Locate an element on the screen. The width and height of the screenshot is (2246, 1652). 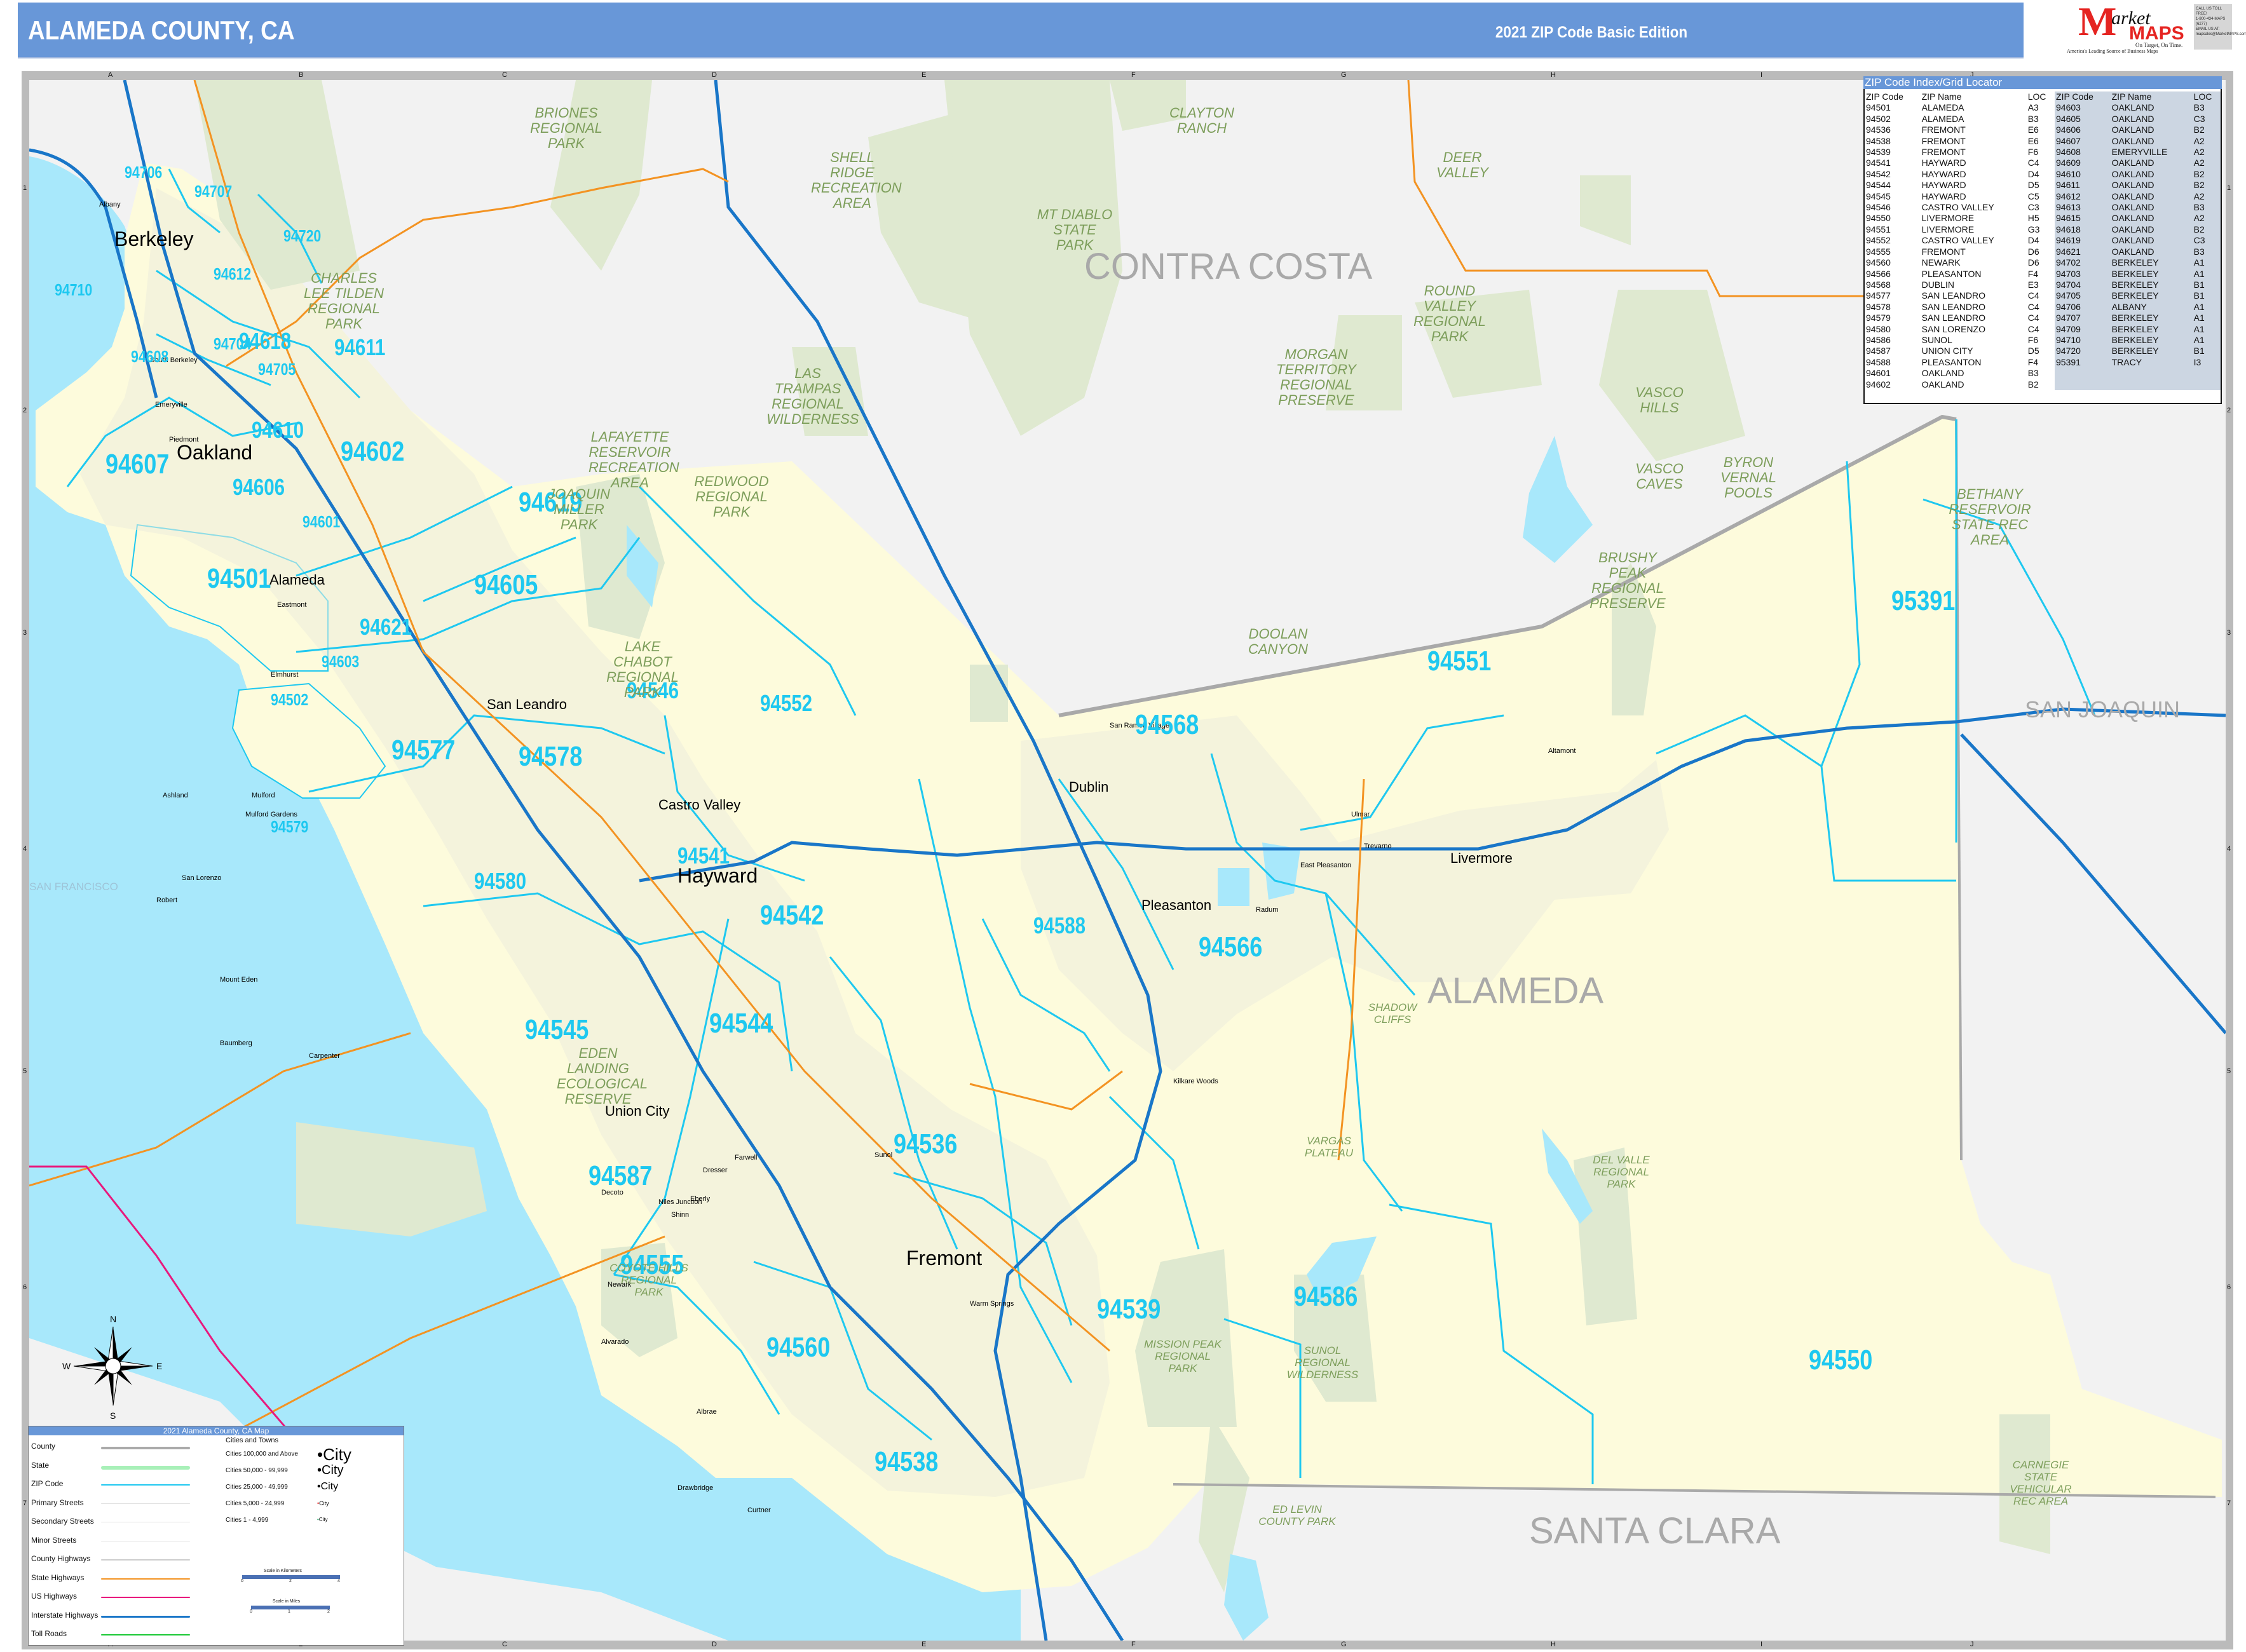
zip-code-cell: 94606 is located at coordinates (2083, 131).